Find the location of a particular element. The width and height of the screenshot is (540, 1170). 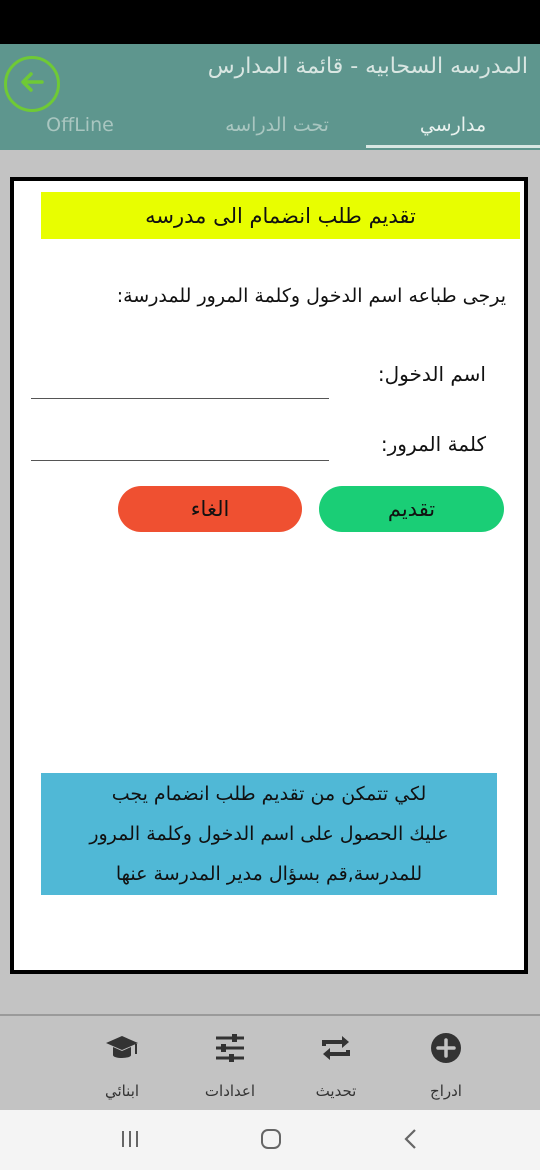

app-title: المدرسه السحابيه - قائمة المدارس is located at coordinates (367, 66).